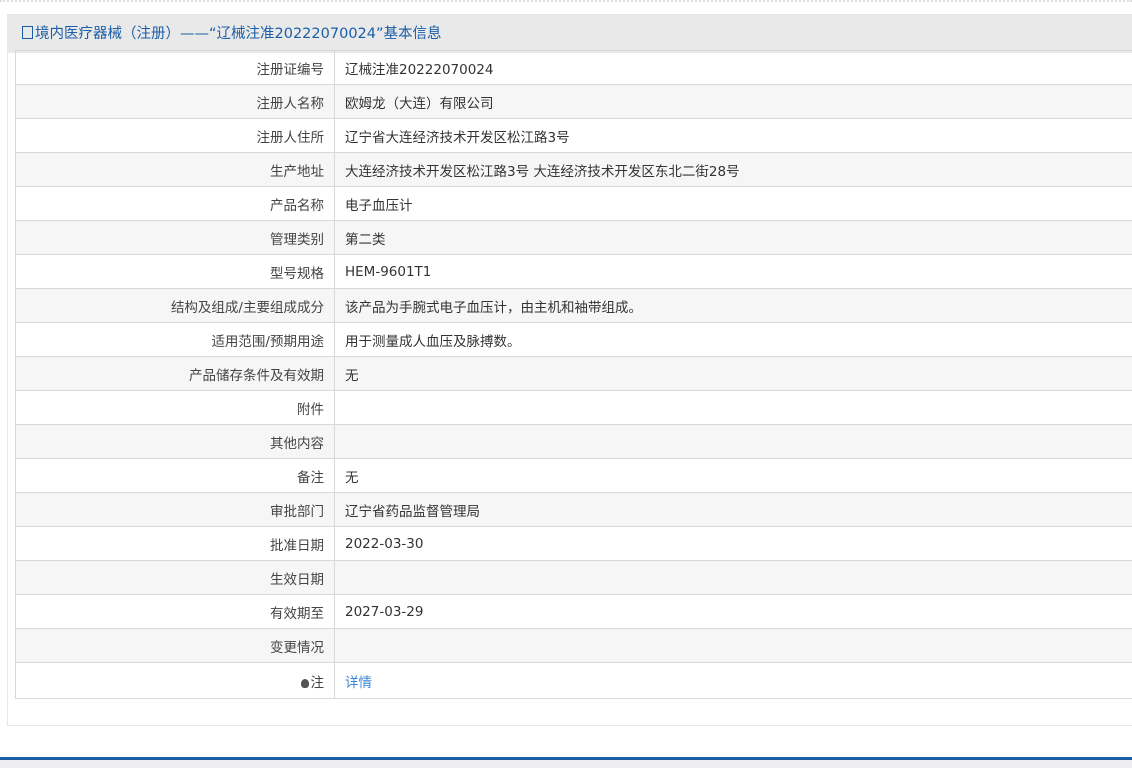  I want to click on table-row: 备注无, so click(573, 475).